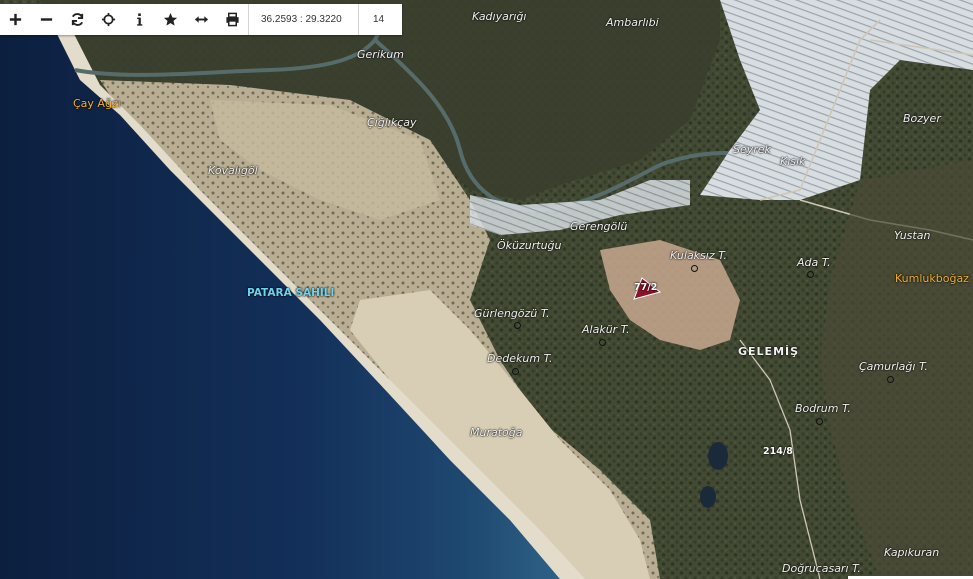 This screenshot has width=973, height=579. I want to click on star-icon, so click(170, 19).